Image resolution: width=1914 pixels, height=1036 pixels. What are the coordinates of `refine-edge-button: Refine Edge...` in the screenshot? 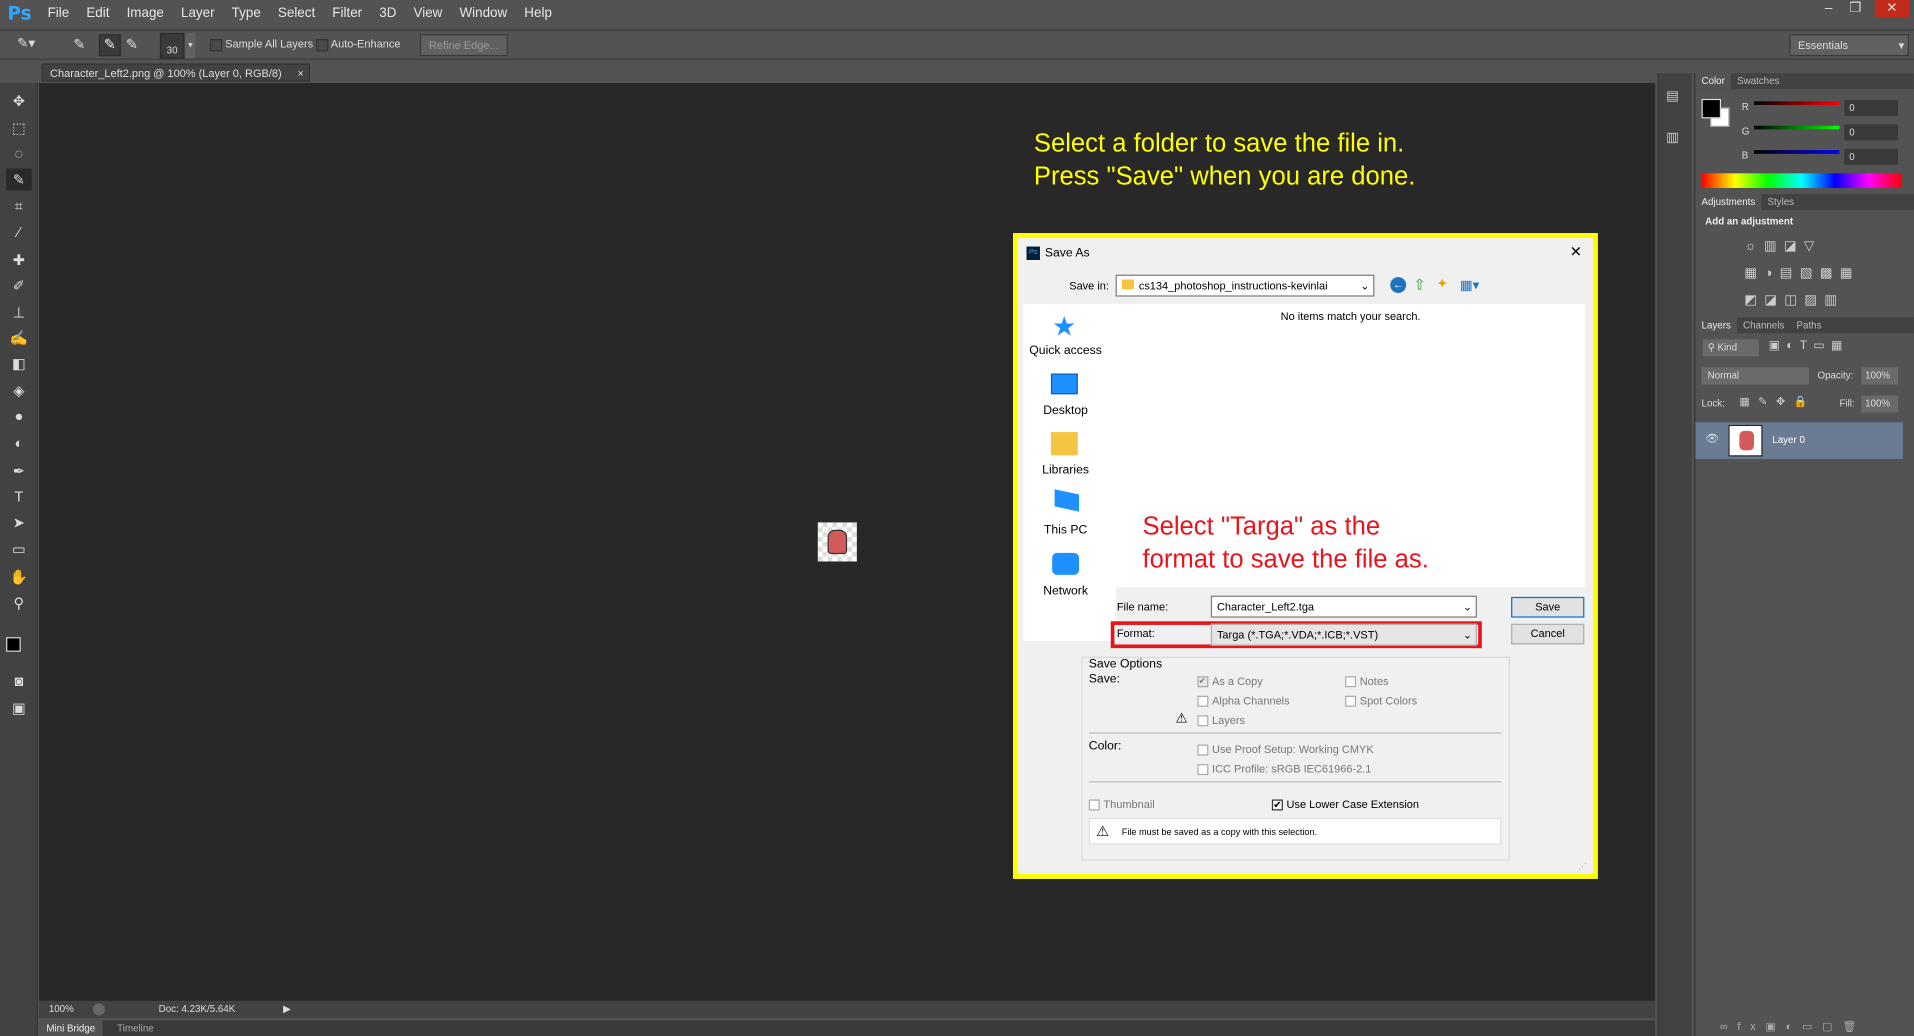 It's located at (463, 45).